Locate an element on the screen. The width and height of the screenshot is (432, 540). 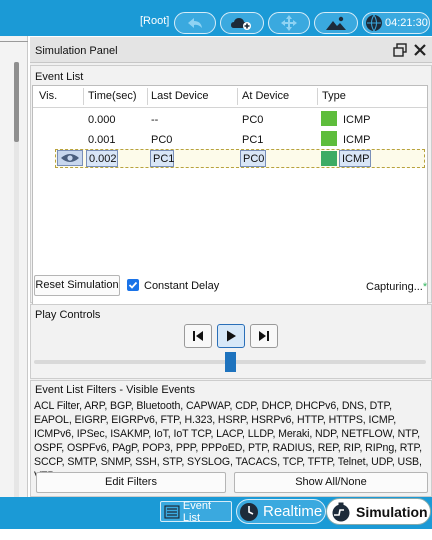
root-label: [Root] is located at coordinates (154, 21).